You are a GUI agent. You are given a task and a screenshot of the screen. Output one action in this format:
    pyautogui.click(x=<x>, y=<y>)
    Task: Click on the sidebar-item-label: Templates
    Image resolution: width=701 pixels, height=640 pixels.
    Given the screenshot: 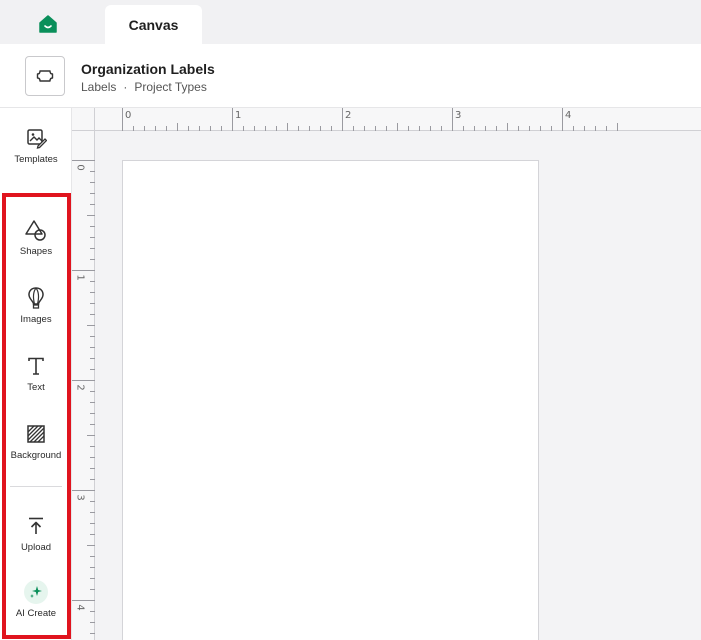 What is the action you would take?
    pyautogui.click(x=36, y=159)
    